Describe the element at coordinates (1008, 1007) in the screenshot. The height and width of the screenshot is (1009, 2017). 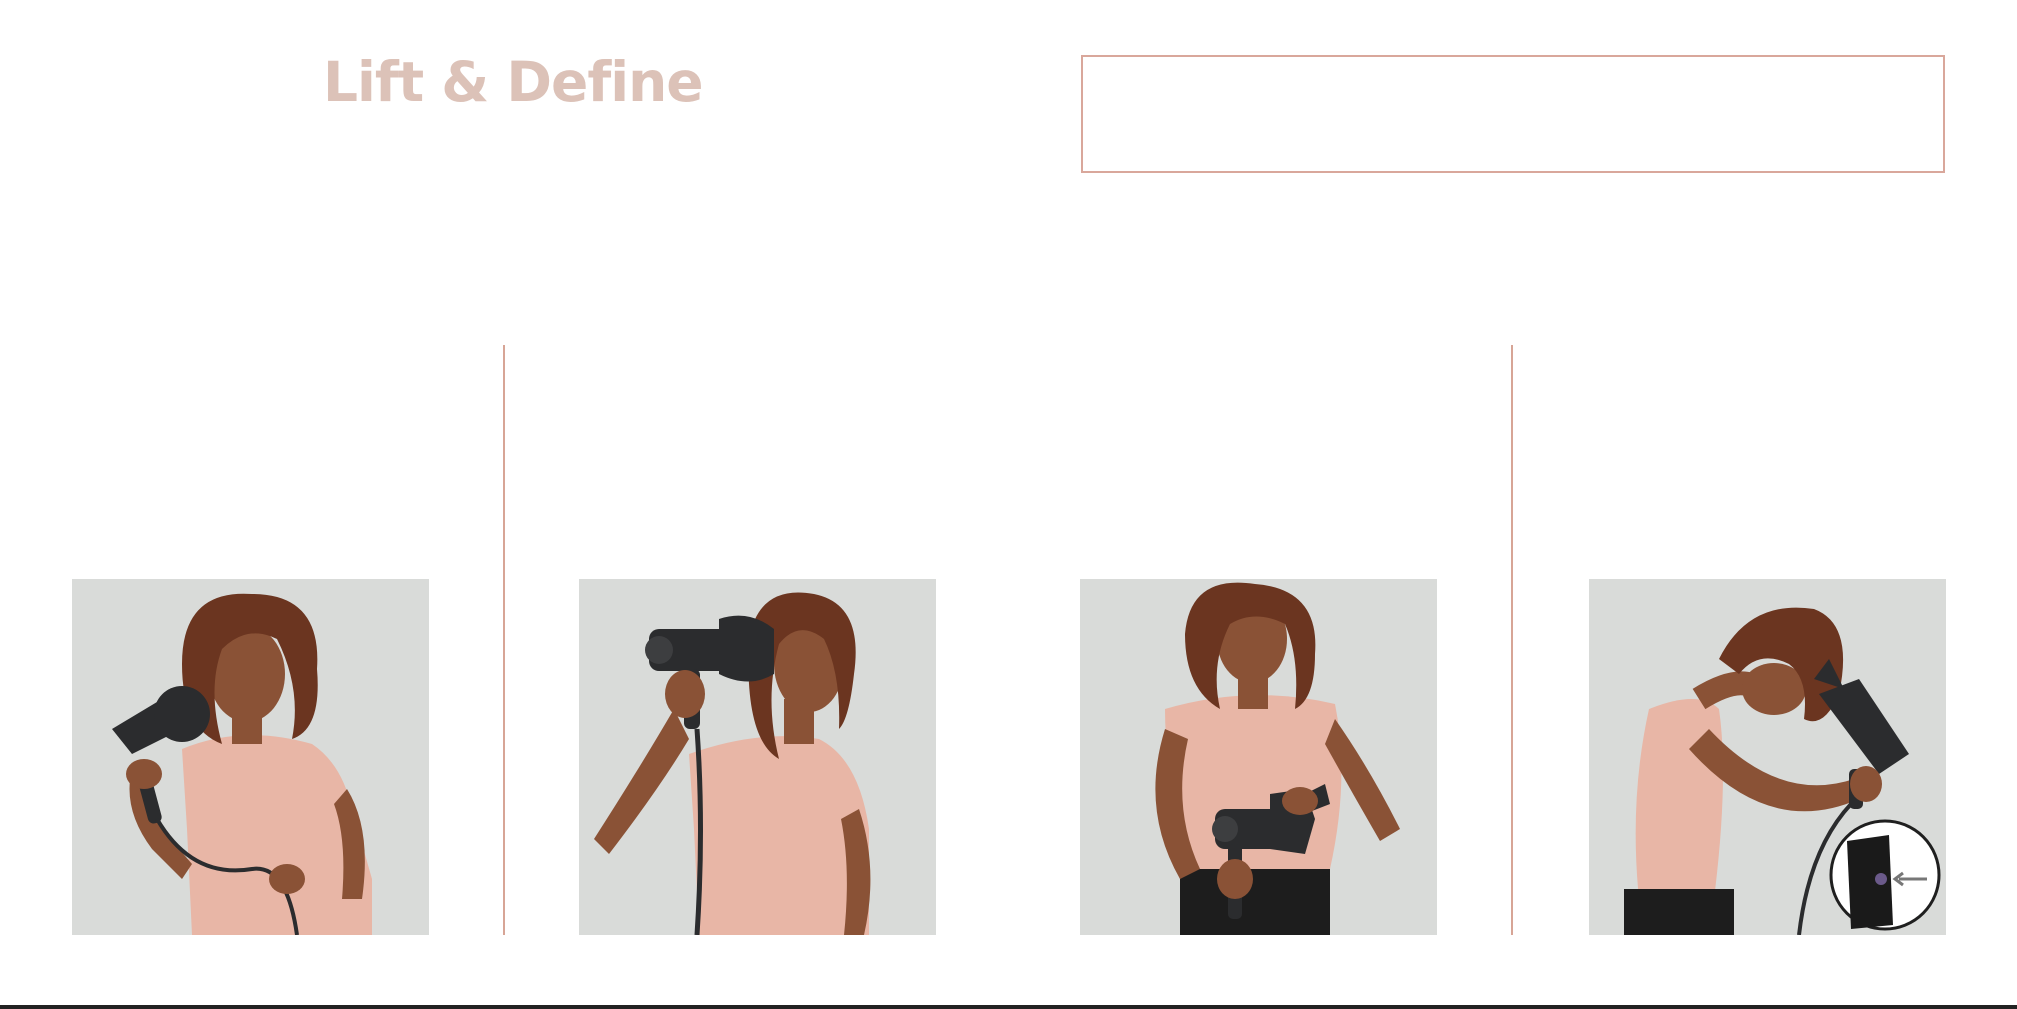
I see `page-edge-rule` at that location.